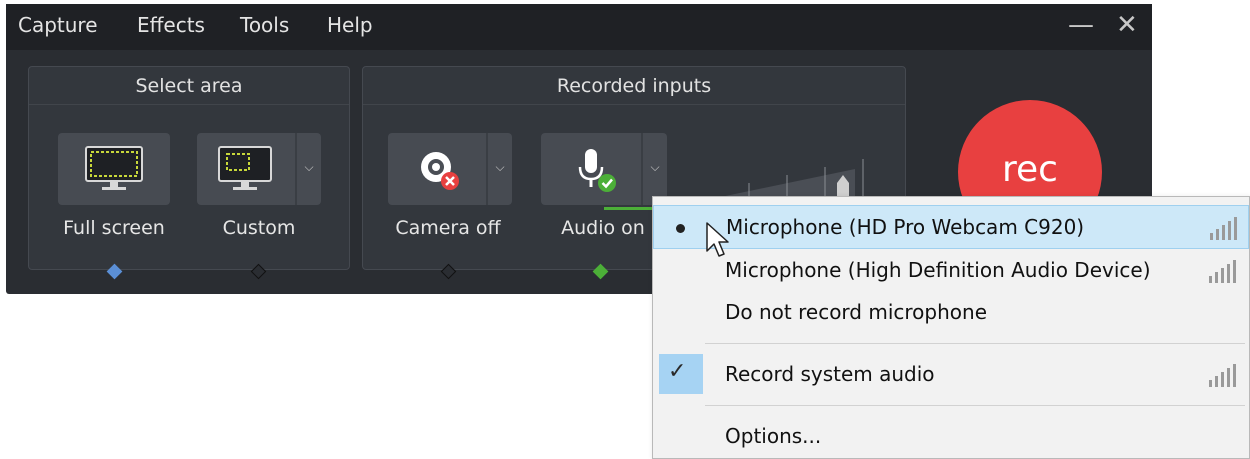  Describe the element at coordinates (448, 228) in the screenshot. I see `camera-label: Camera off` at that location.